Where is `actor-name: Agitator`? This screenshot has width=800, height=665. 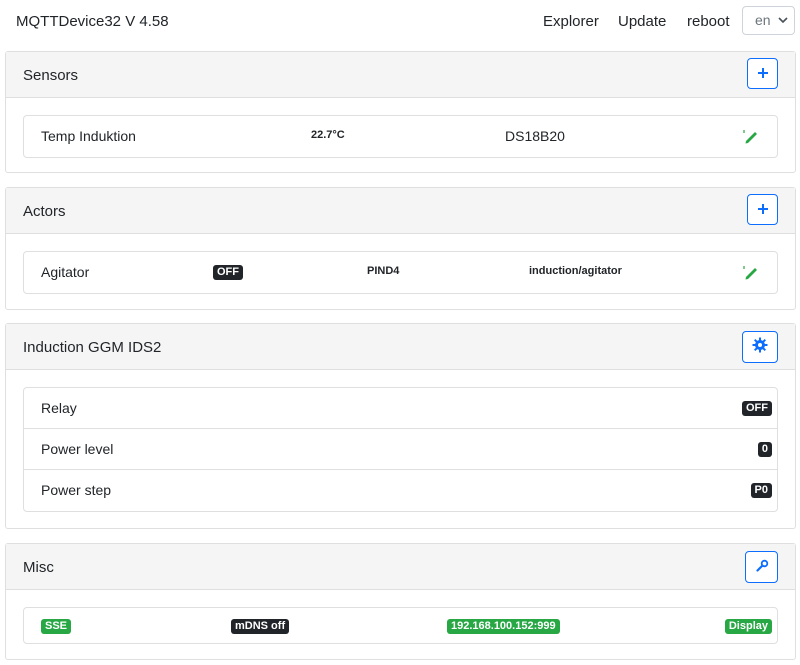
actor-name: Agitator is located at coordinates (65, 272).